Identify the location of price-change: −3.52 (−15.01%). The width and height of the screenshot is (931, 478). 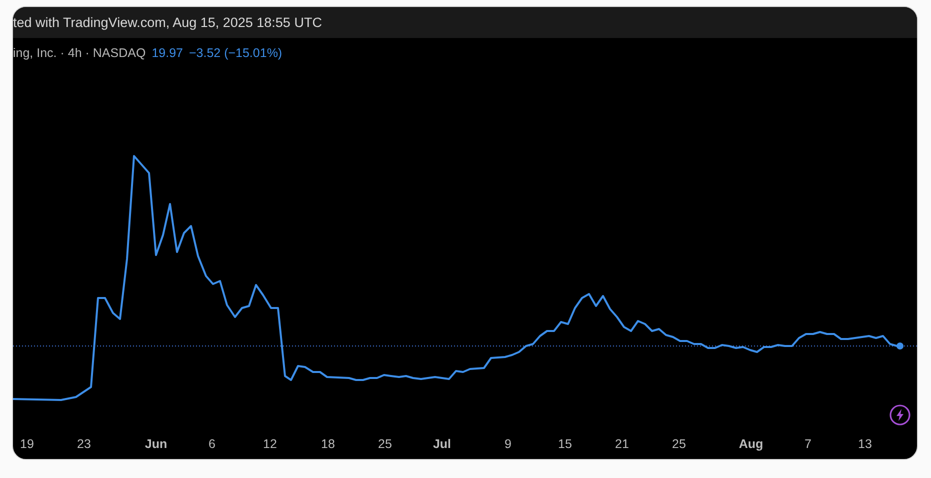
(235, 53).